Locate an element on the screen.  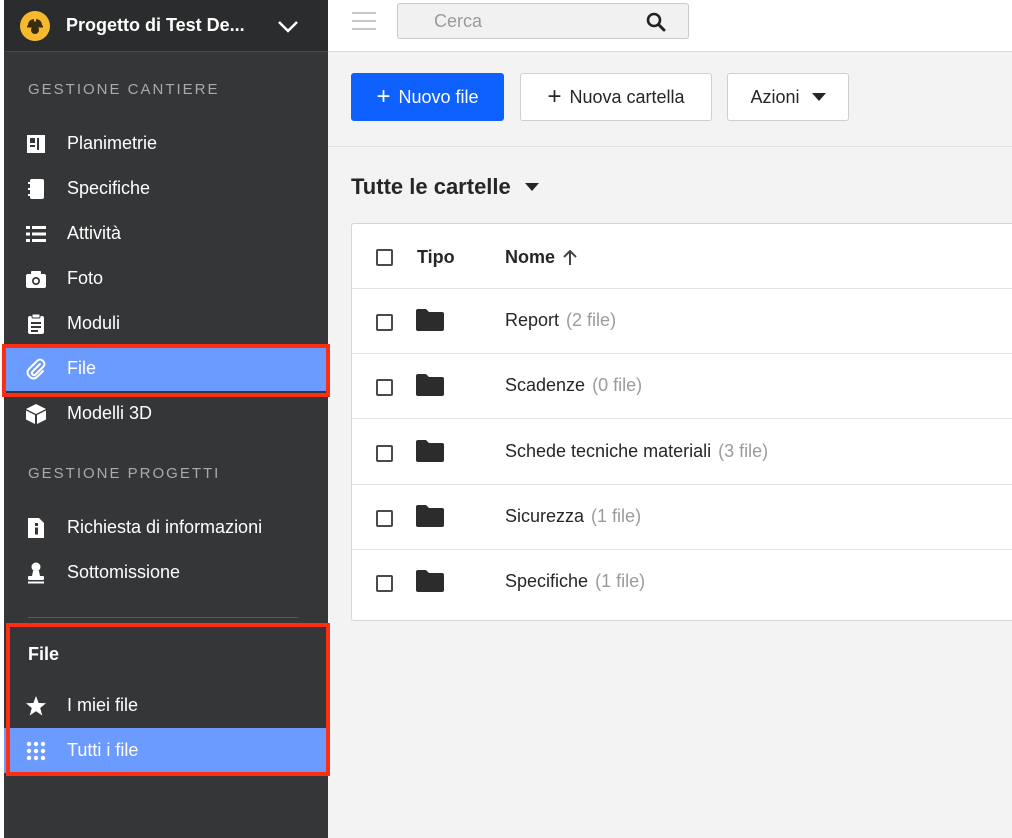
paperclip-icon is located at coordinates (36, 369).